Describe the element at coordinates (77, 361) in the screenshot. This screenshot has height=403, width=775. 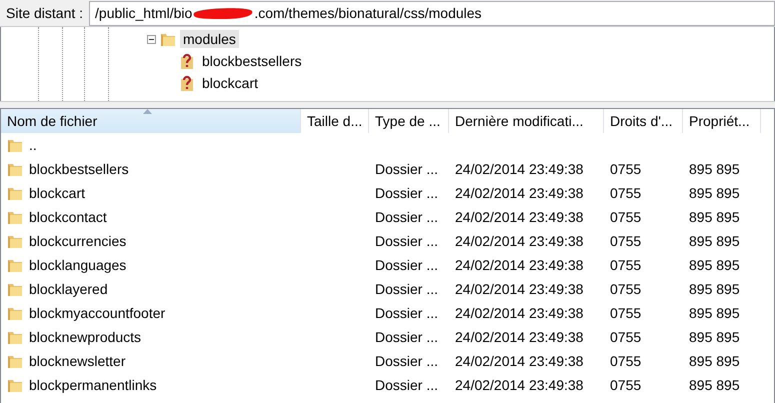
I see `file-name: blocknewsletter` at that location.